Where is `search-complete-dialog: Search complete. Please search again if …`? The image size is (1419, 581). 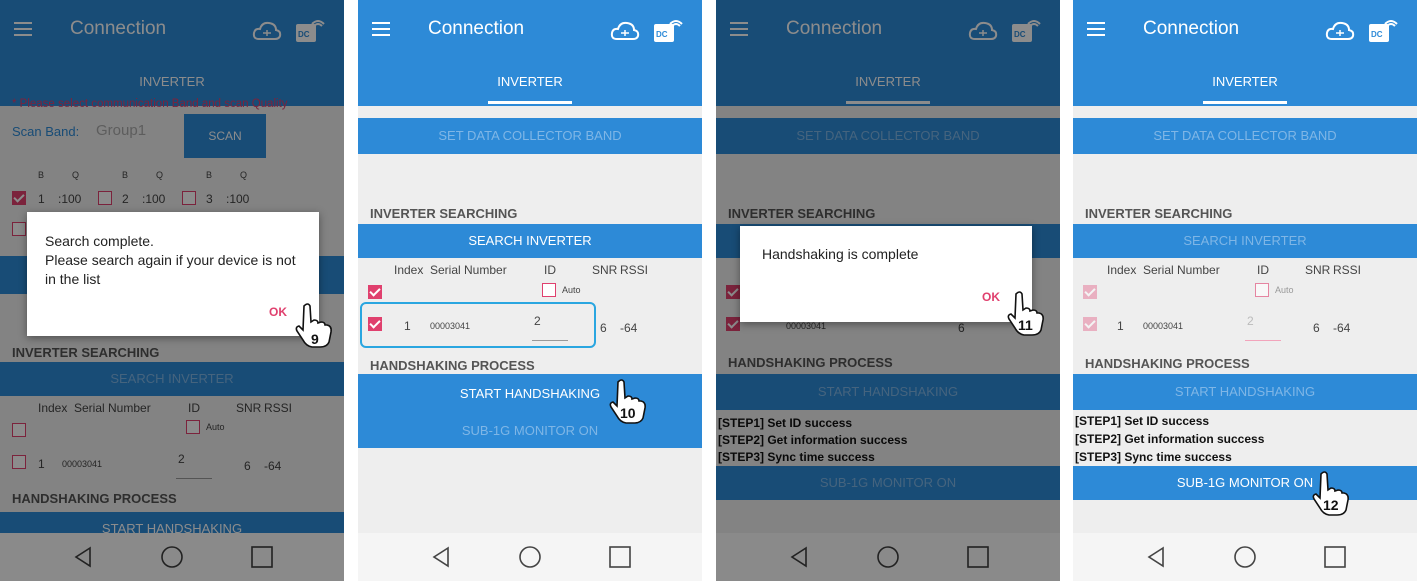 search-complete-dialog: Search complete. Please search again if … is located at coordinates (173, 274).